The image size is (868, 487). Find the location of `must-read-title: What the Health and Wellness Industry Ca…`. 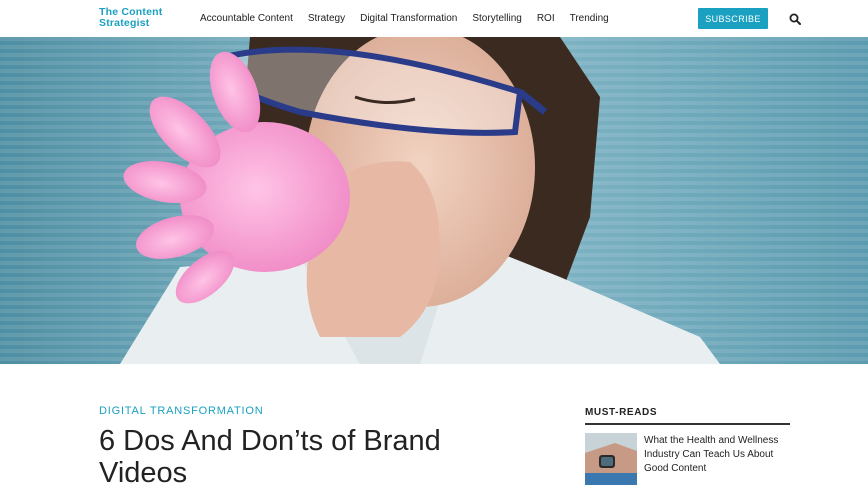

must-read-title: What the Health and Wellness Industry Ca… is located at coordinates (719, 460).